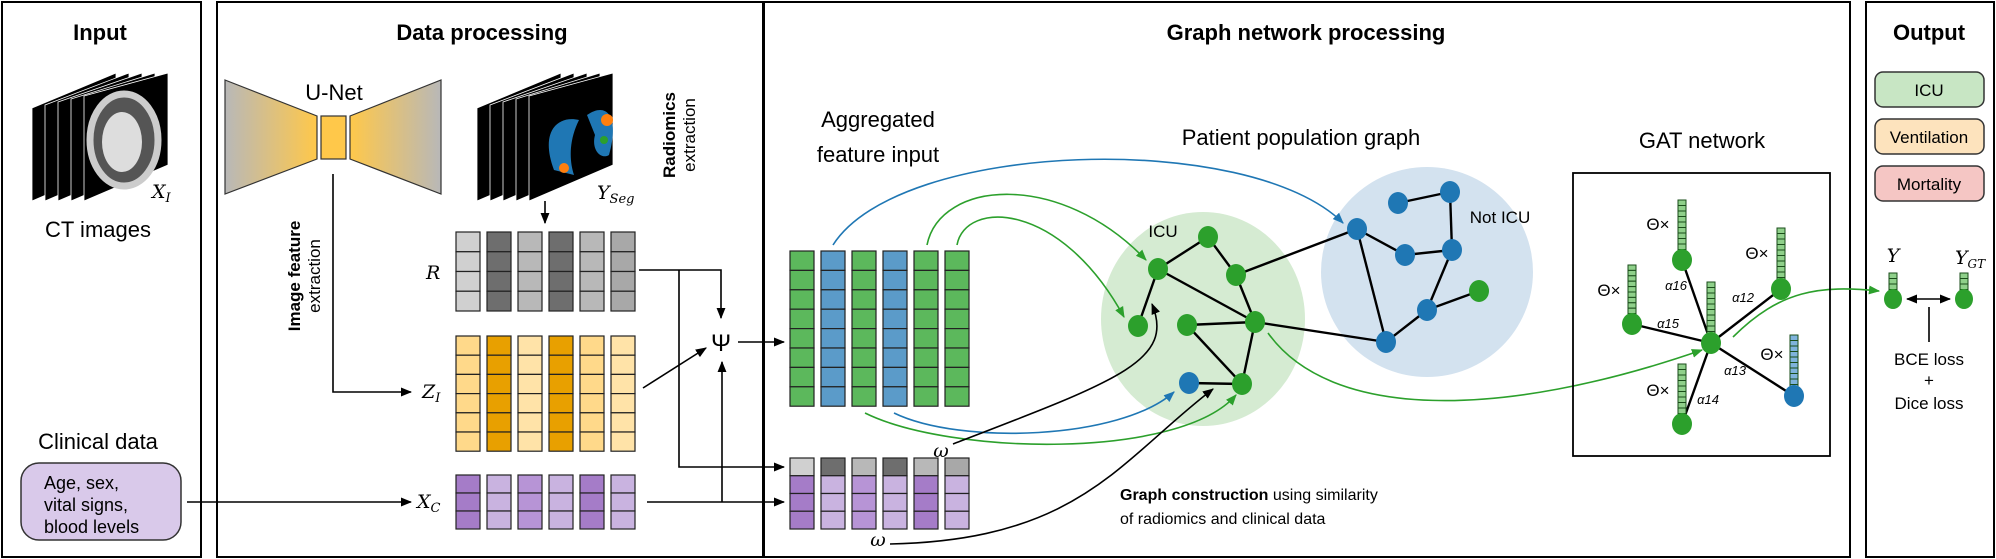 Image resolution: width=1996 pixels, height=559 pixels. Describe the element at coordinates (91, 527) in the screenshot. I see `clinical-line-3: blood levels` at that location.